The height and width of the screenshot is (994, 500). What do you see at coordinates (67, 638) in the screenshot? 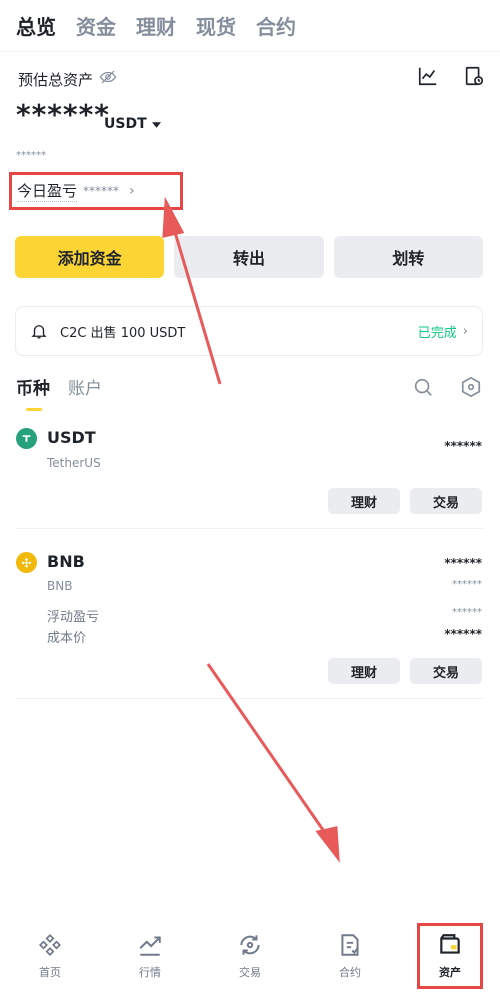
I see `cost-price-label: 成本价` at bounding box center [67, 638].